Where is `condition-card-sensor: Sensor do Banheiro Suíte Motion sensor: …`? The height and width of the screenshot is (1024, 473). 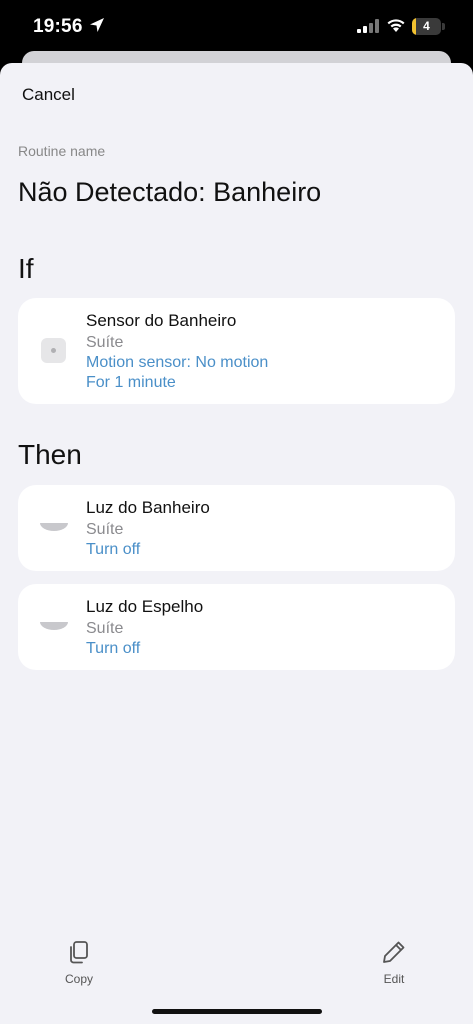
condition-card-sensor: Sensor do Banheiro Suíte Motion sensor: … is located at coordinates (236, 351).